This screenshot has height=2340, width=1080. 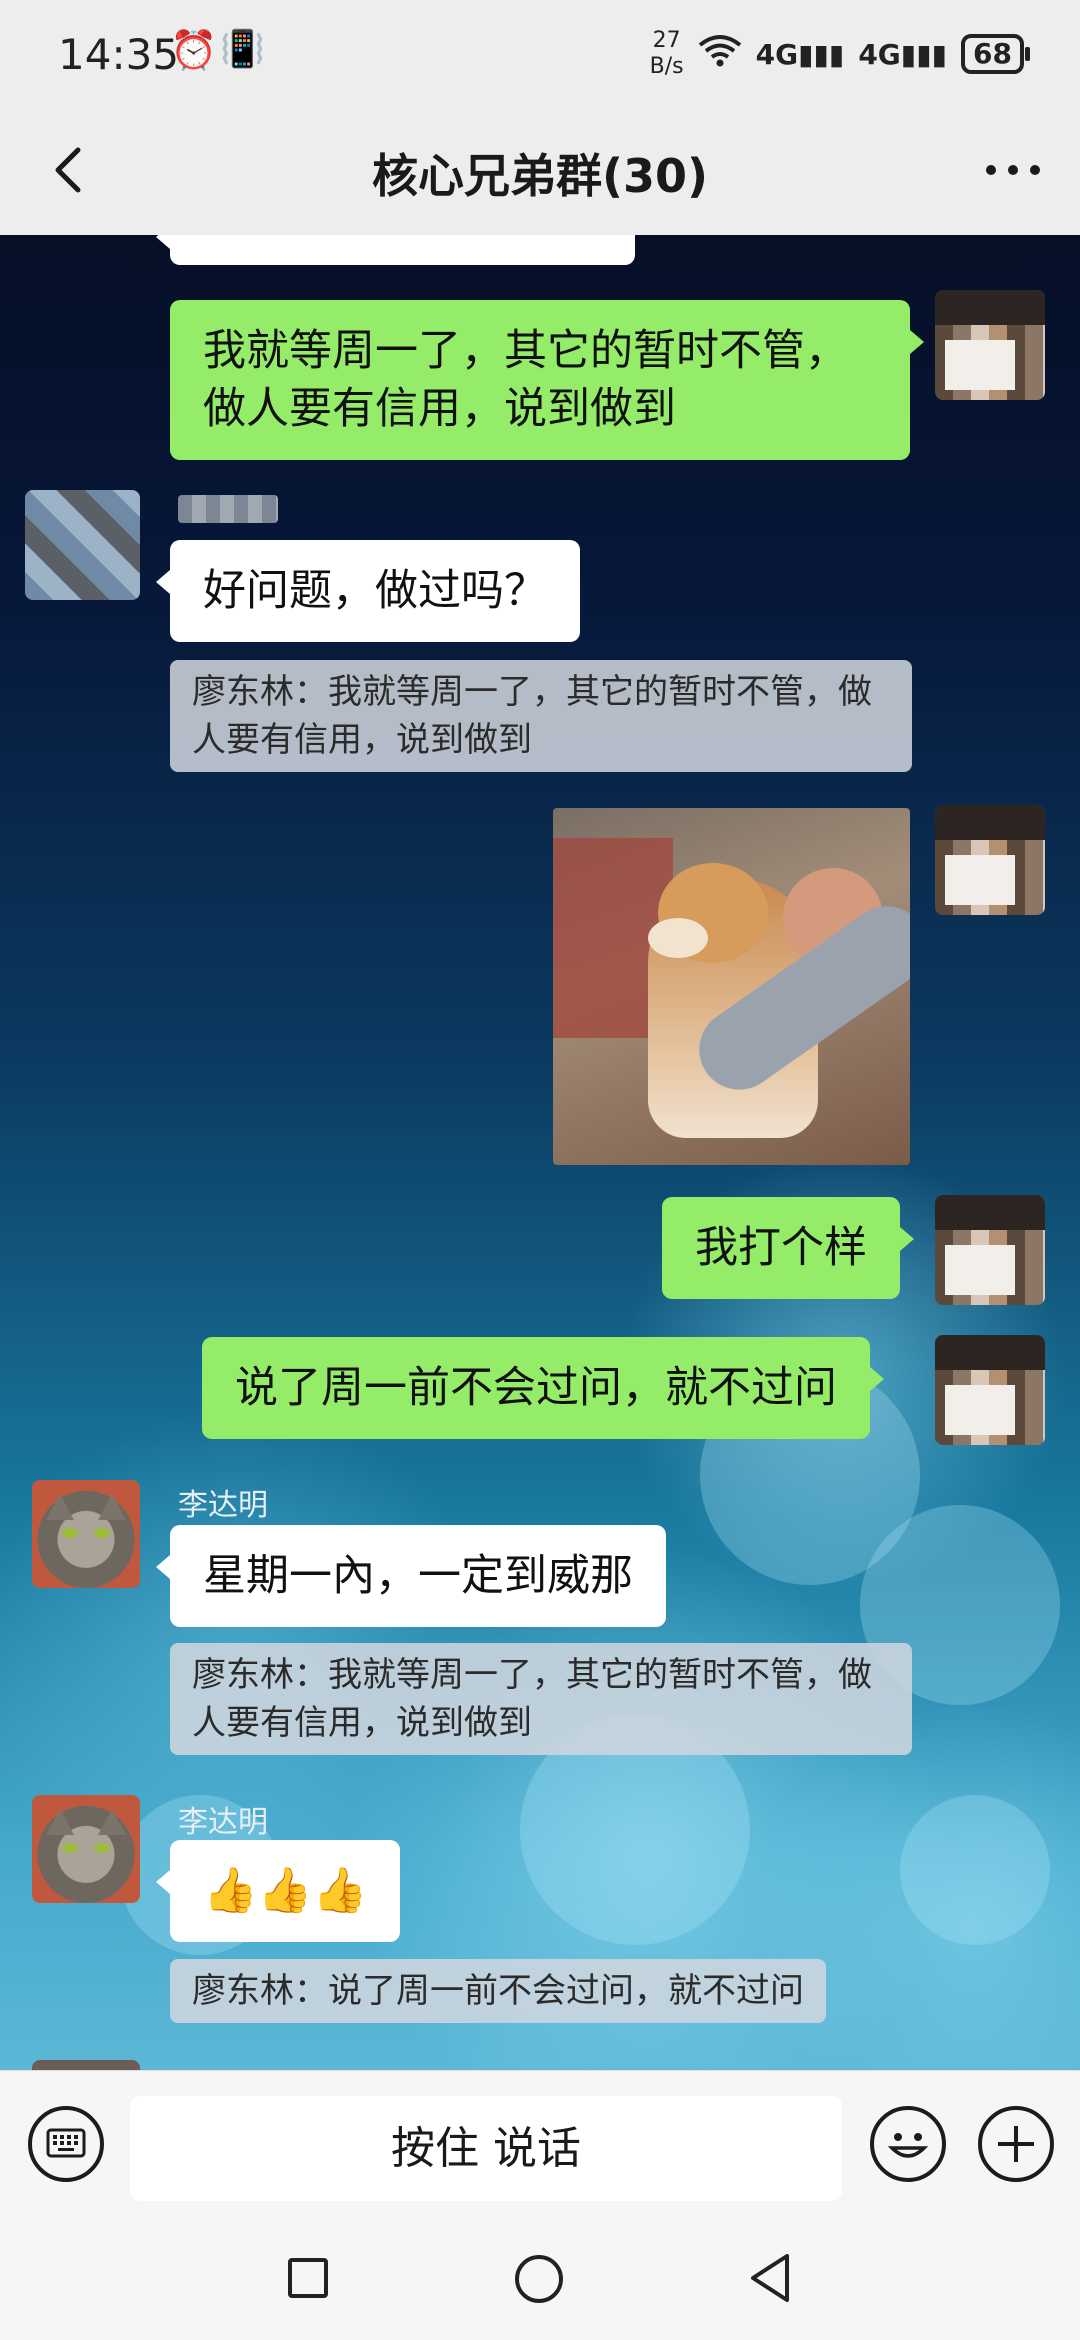 What do you see at coordinates (903, 54) in the screenshot?
I see `signal-icon-2: 4G▮▮▮` at bounding box center [903, 54].